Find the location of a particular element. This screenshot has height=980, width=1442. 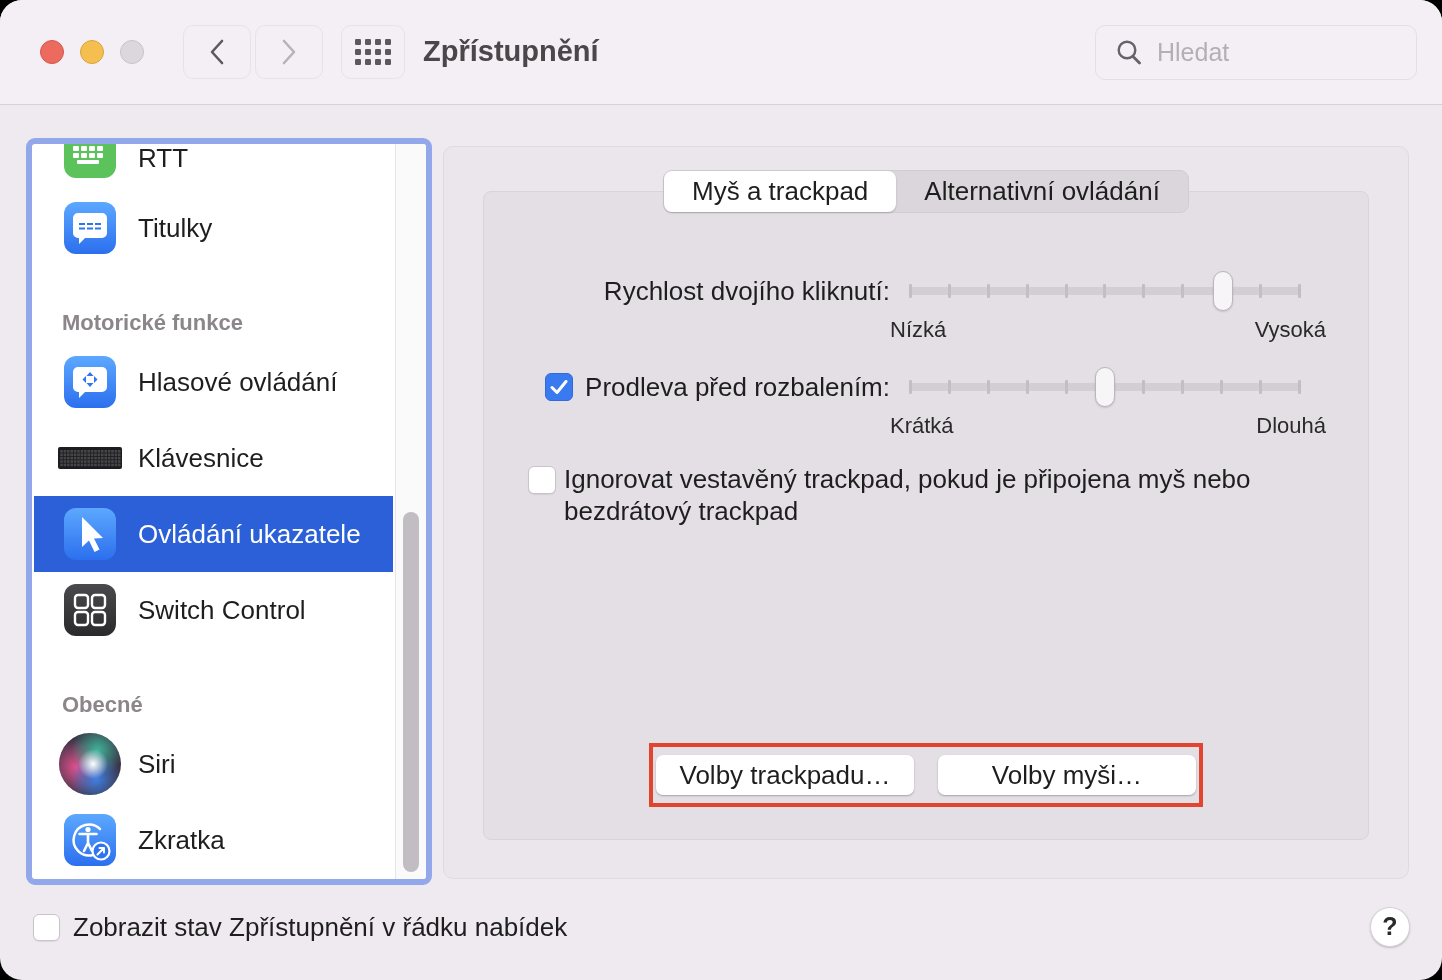

zoom-button is located at coordinates (132, 52).